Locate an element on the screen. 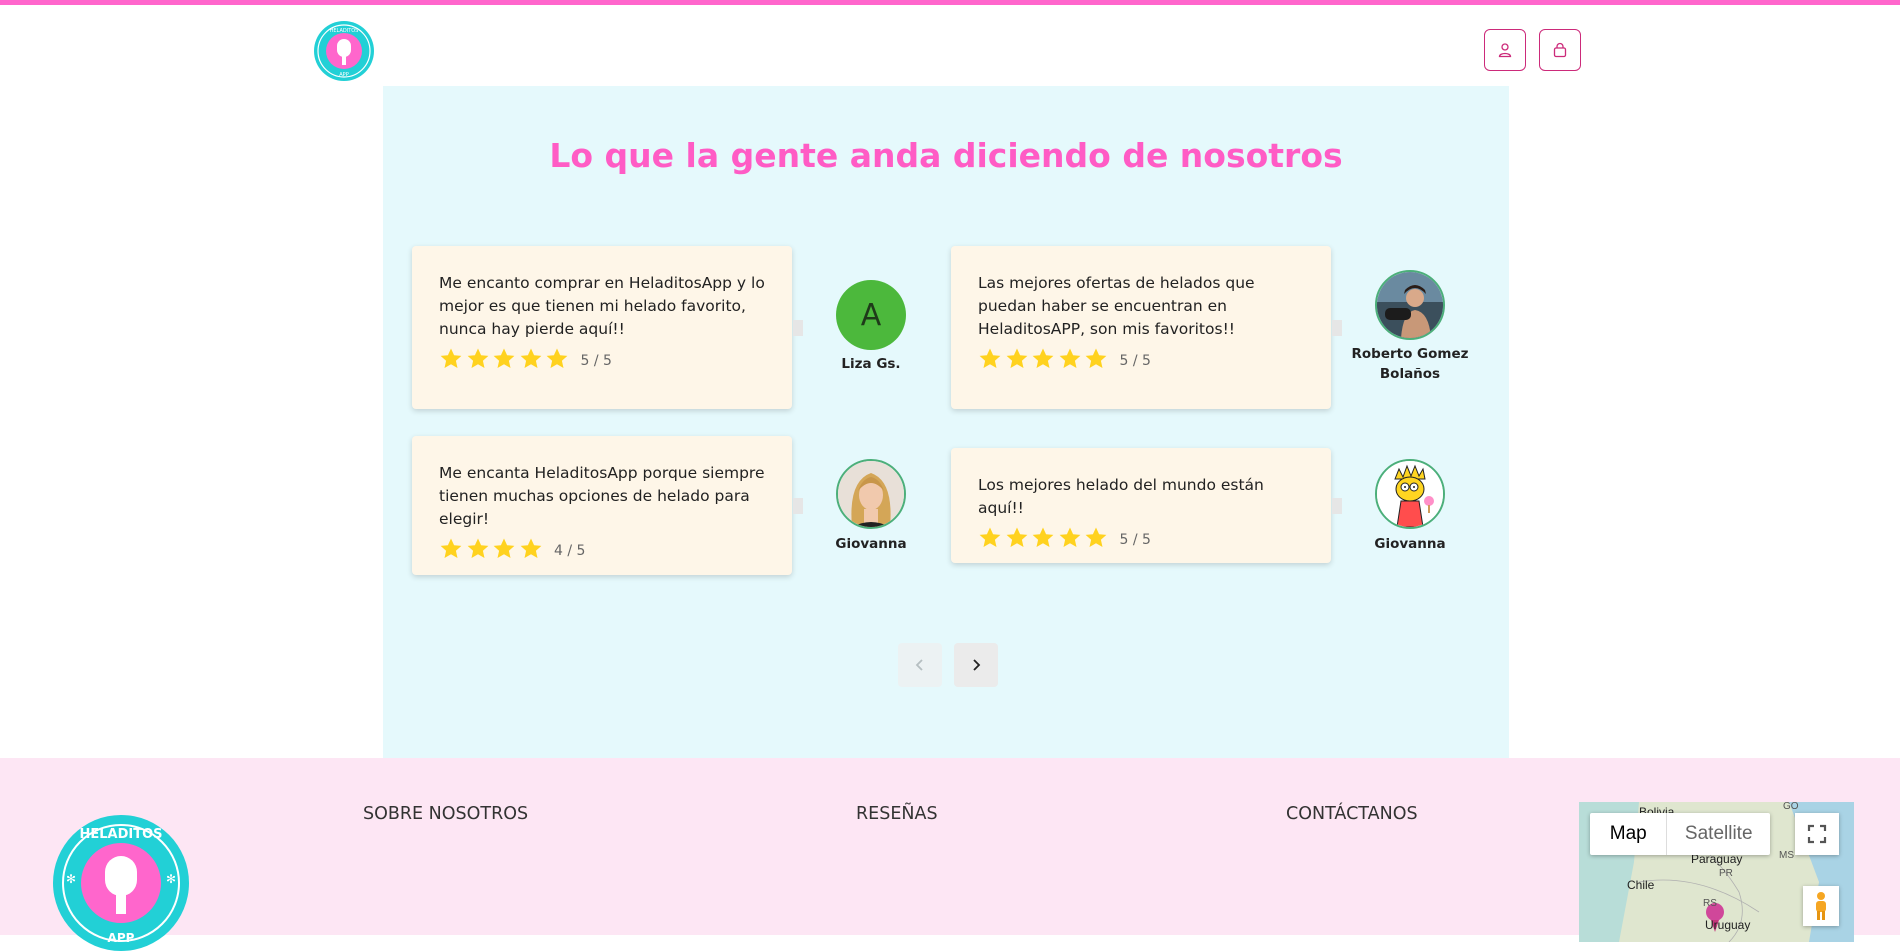  chevron-right-icon is located at coordinates (977, 665).